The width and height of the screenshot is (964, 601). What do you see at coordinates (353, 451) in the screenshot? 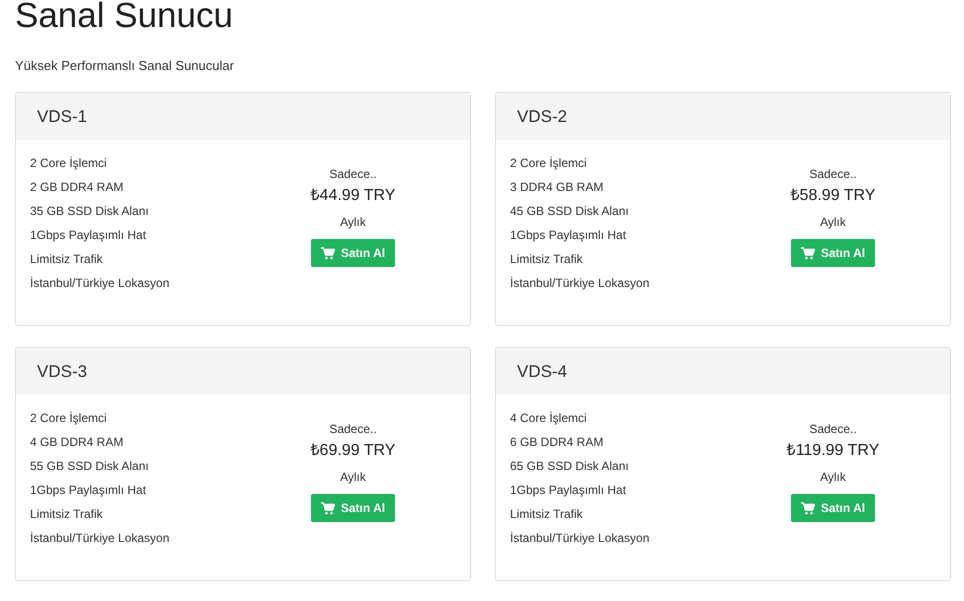
I see `plan-price: ₺69.99 TRY` at bounding box center [353, 451].